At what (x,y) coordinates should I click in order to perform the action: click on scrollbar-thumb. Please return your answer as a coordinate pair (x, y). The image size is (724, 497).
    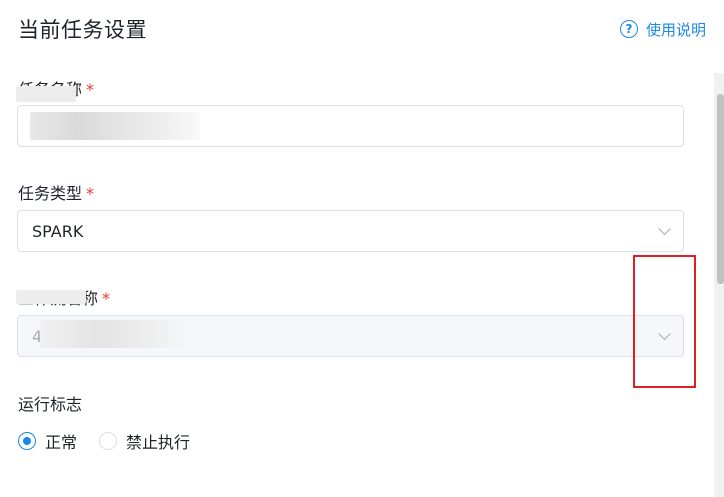
    Looking at the image, I should click on (720, 189).